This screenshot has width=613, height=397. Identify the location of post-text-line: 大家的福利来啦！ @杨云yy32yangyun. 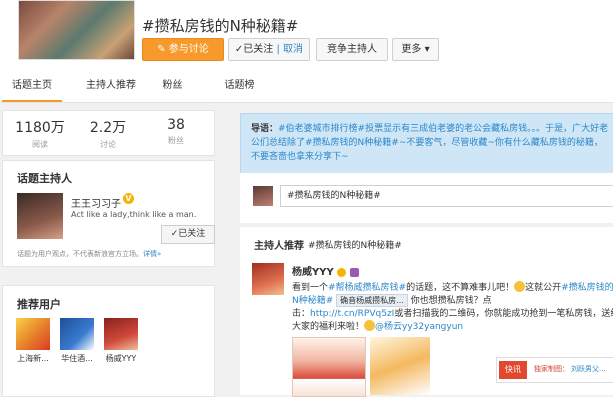
(378, 326).